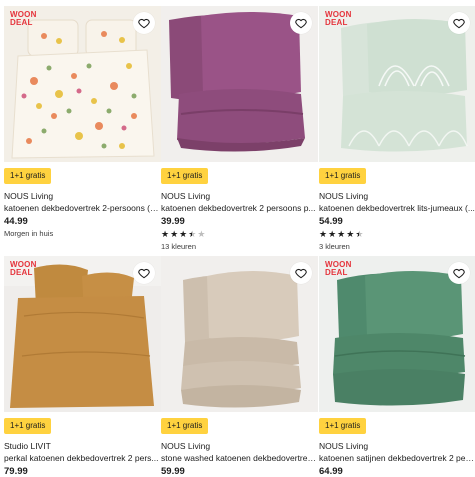  What do you see at coordinates (173, 221) in the screenshot?
I see `product-price: 39.99` at bounding box center [173, 221].